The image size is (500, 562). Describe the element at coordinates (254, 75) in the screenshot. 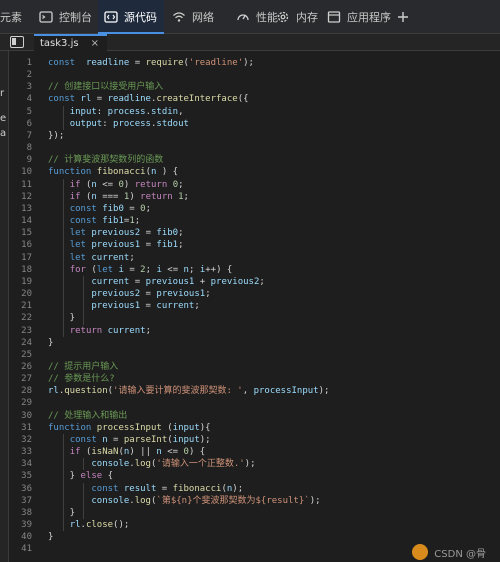

I see `code-line: 2` at that location.